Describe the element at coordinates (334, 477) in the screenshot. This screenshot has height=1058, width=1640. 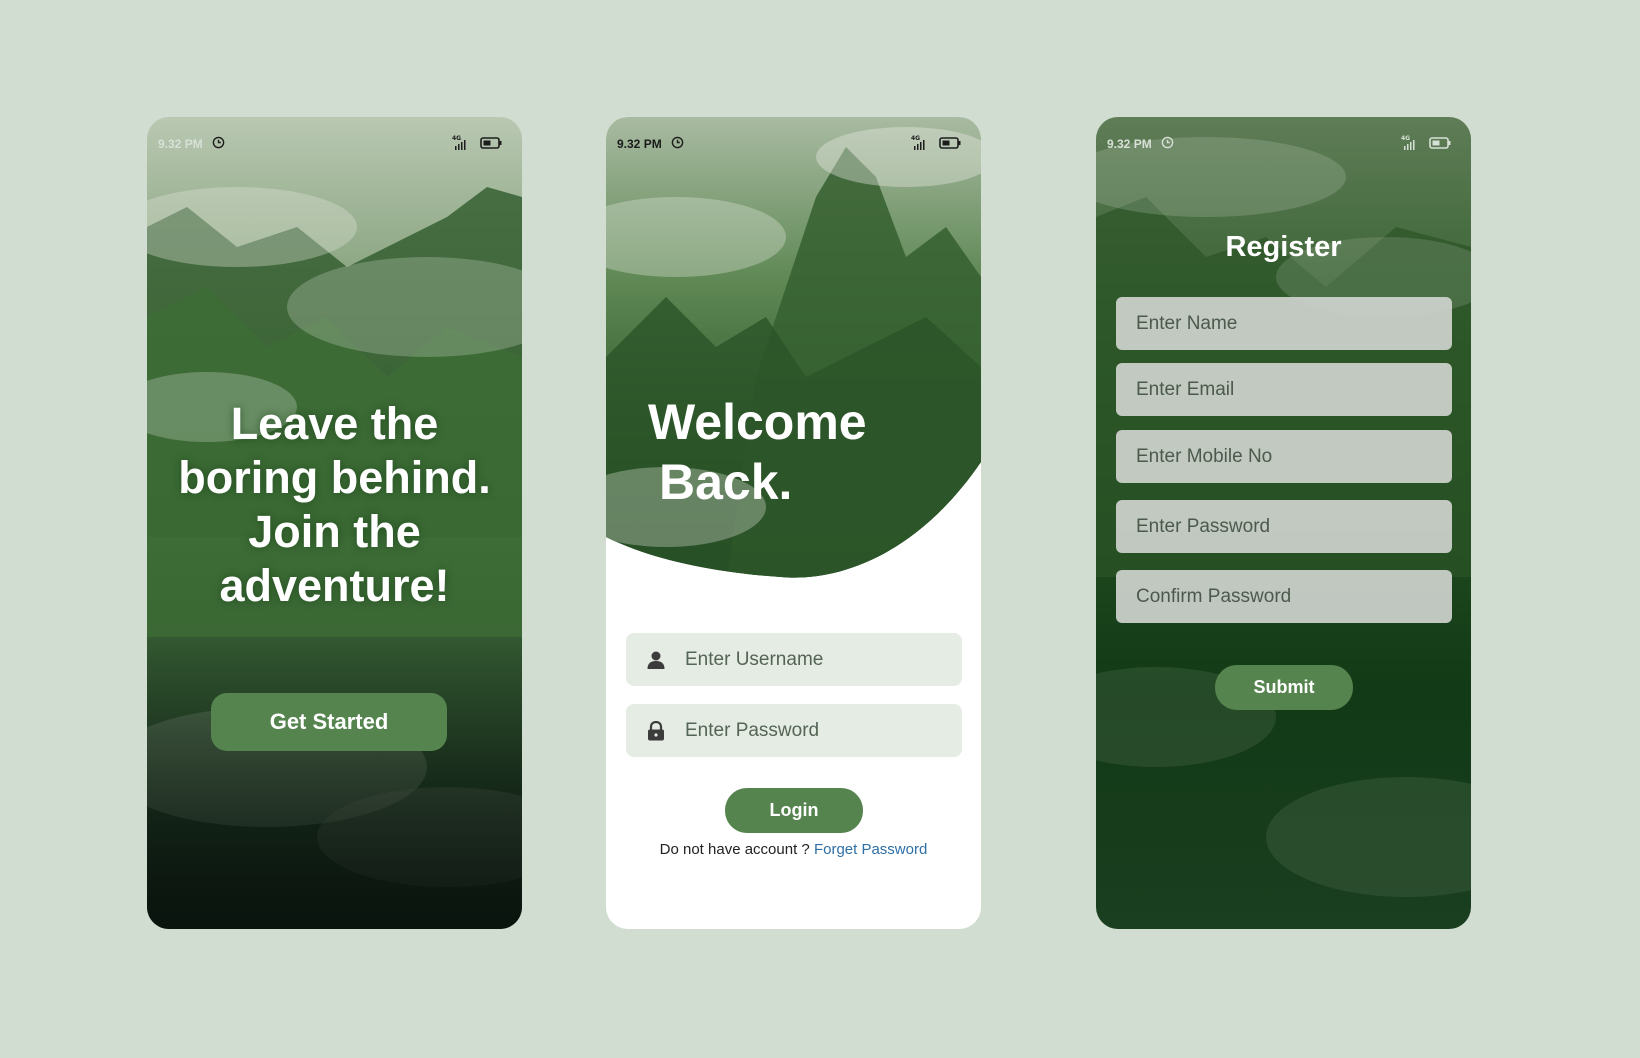
I see `splash-headline-line: boring behind.` at that location.